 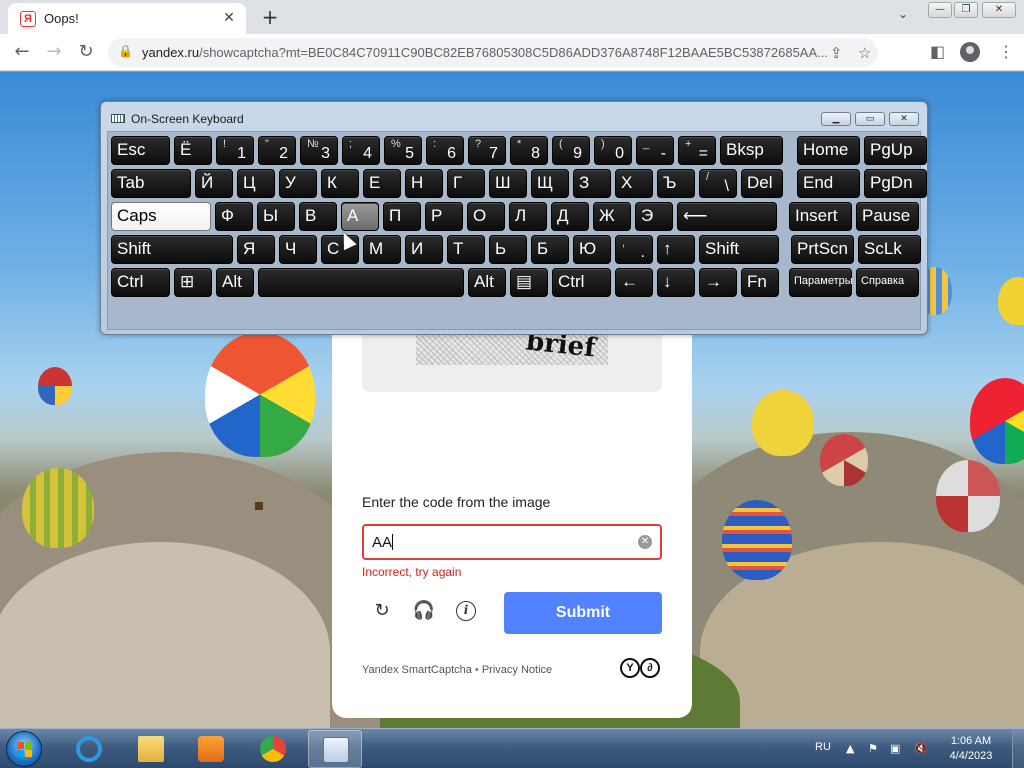 I want to click on osk-key-bksp: Bksp, so click(x=751, y=150).